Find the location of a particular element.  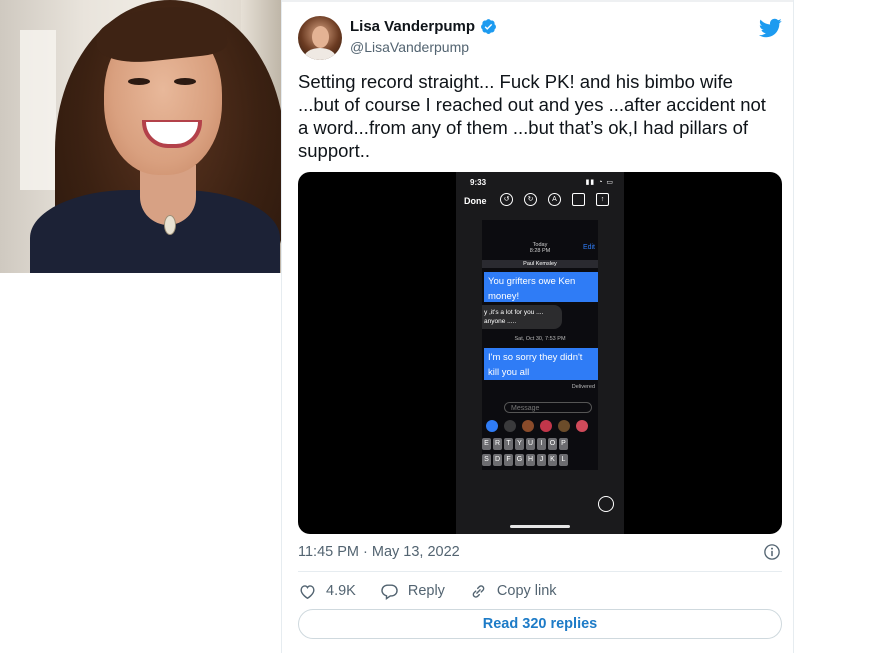

phone-status-icons: ▮▮ ◔ ▭ is located at coordinates (599, 182).